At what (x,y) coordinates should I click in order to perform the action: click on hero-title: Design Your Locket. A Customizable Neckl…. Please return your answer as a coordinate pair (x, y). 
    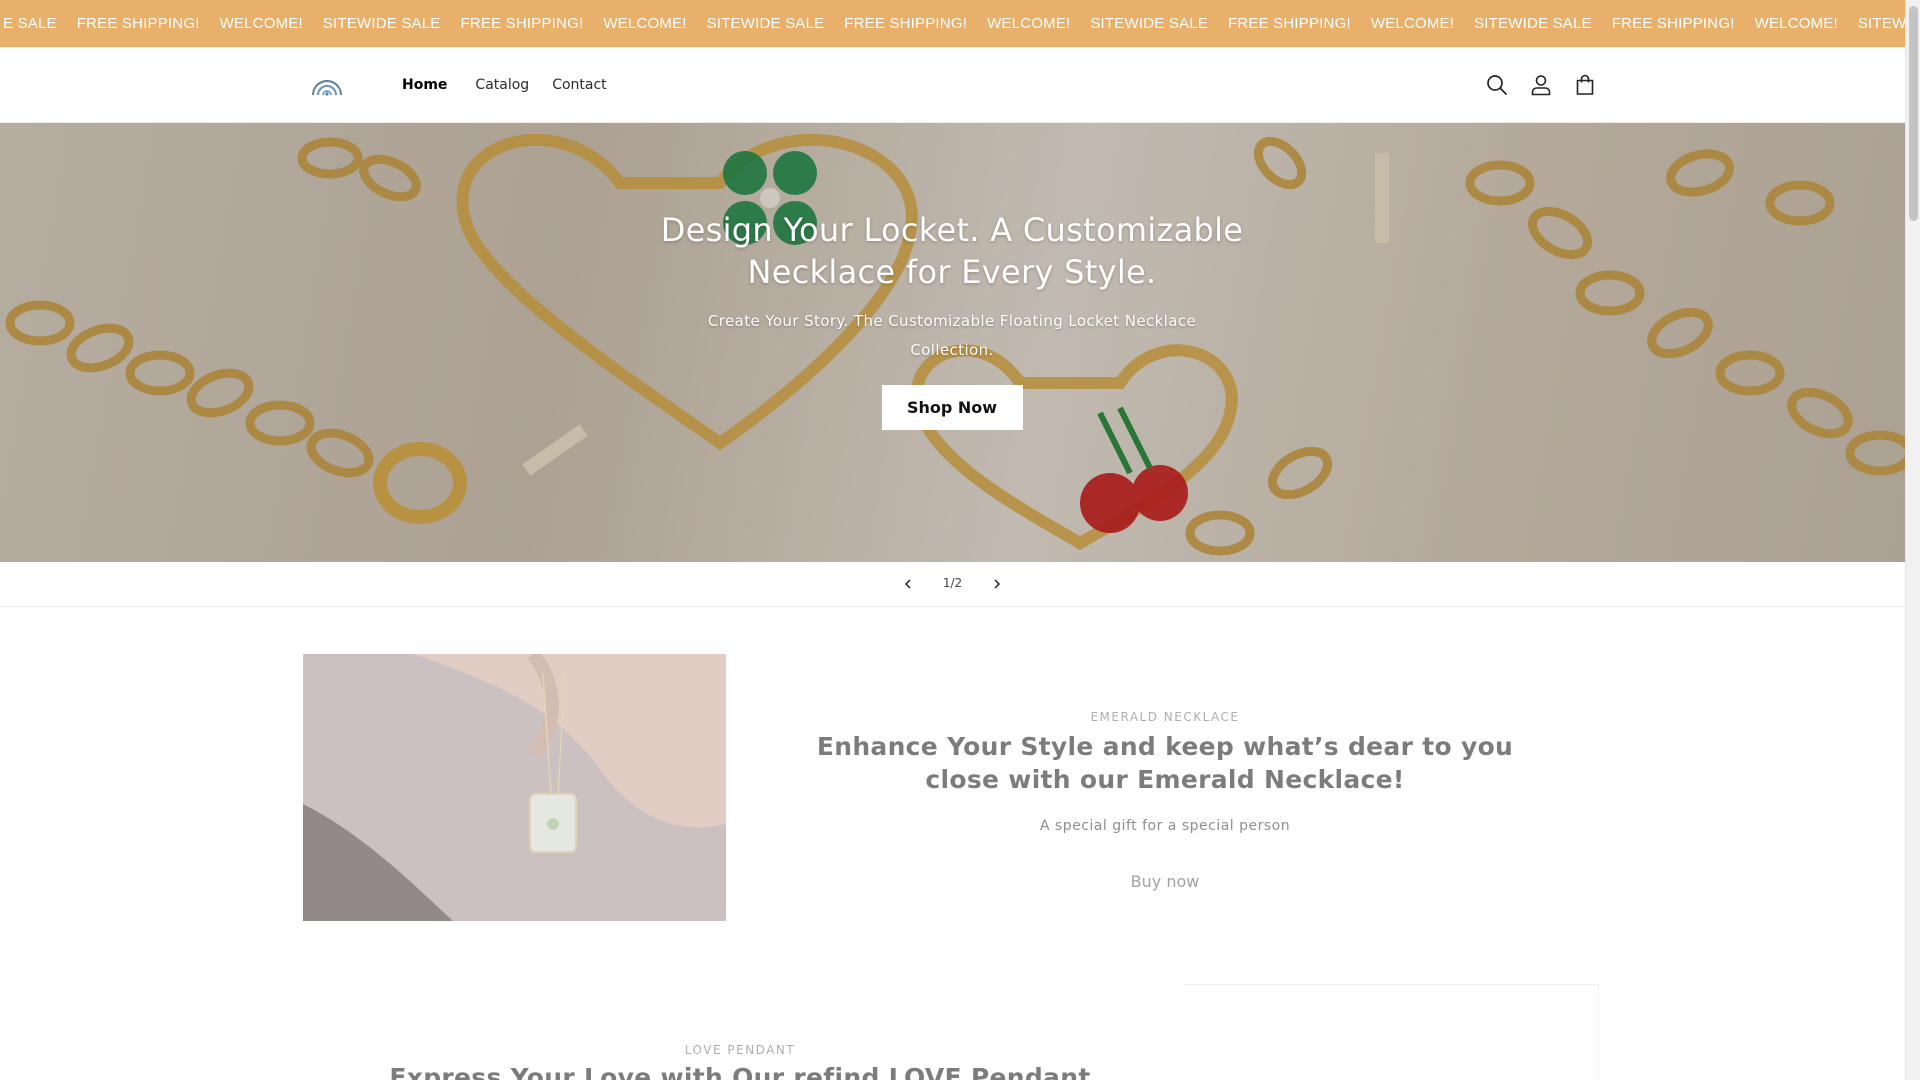
    Looking at the image, I should click on (952, 251).